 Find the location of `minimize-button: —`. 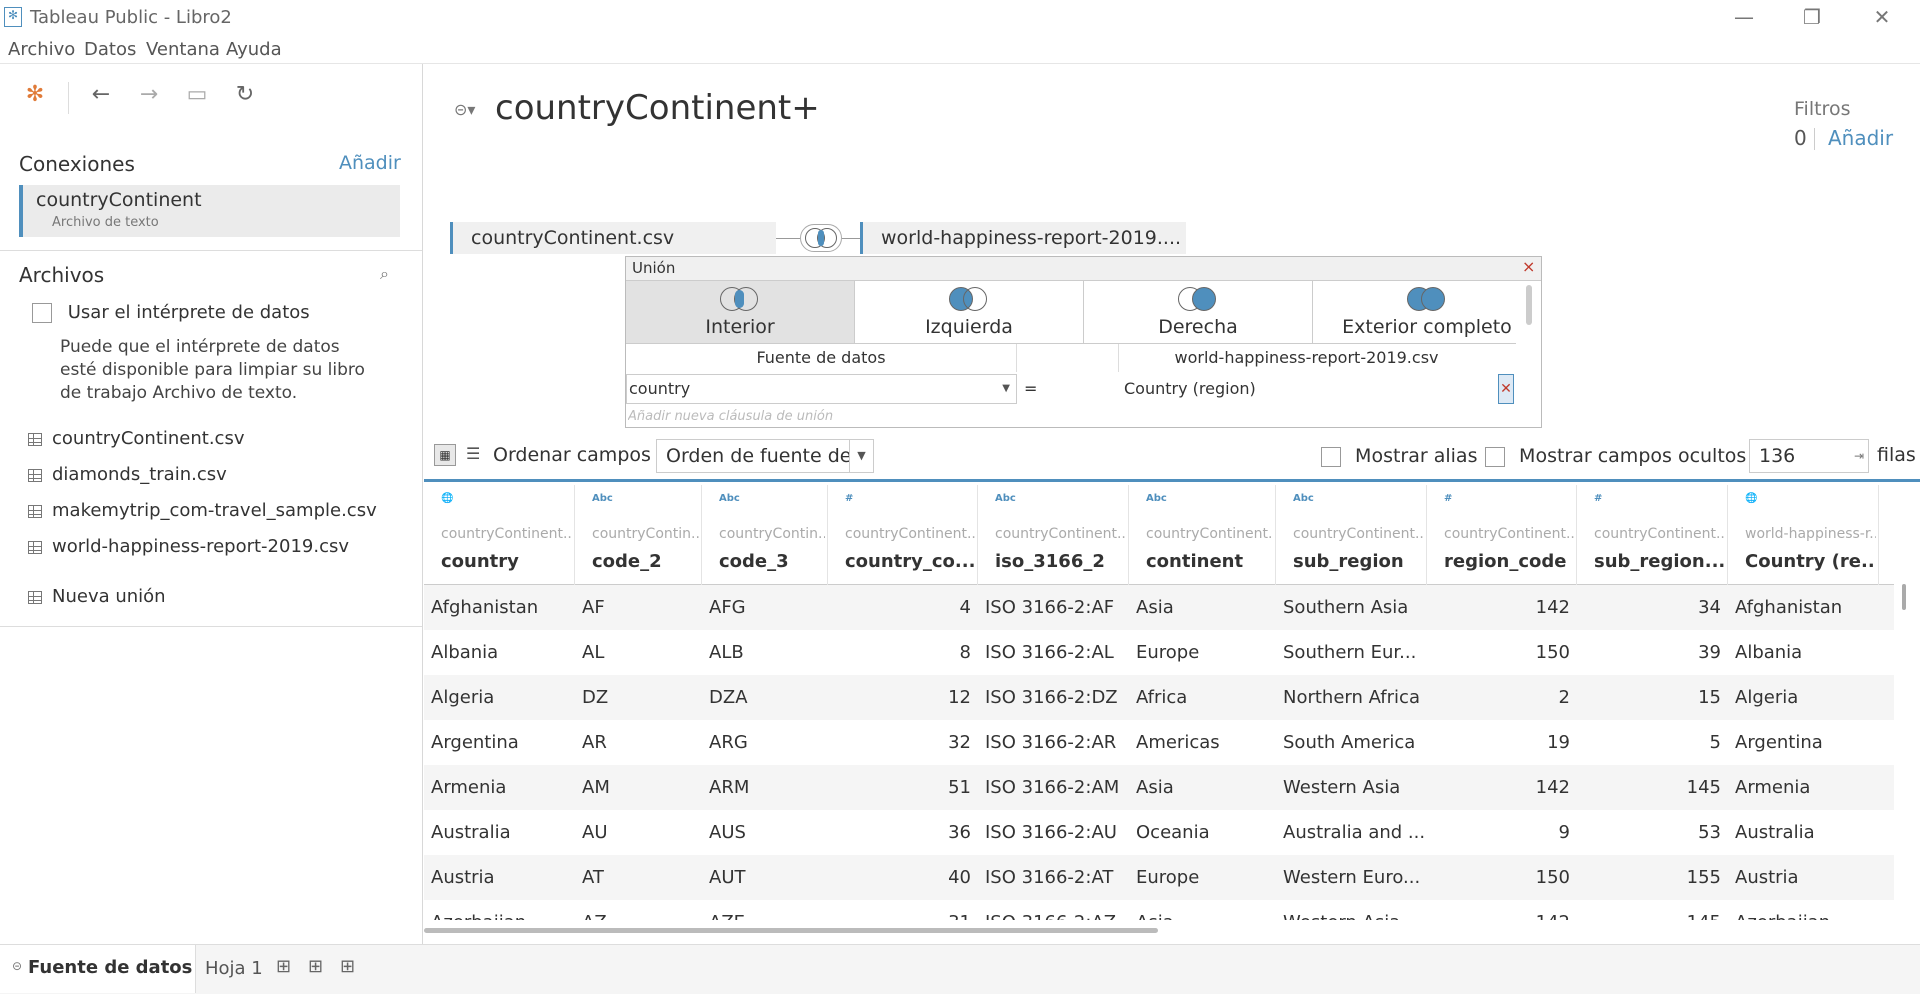

minimize-button: — is located at coordinates (1744, 17).